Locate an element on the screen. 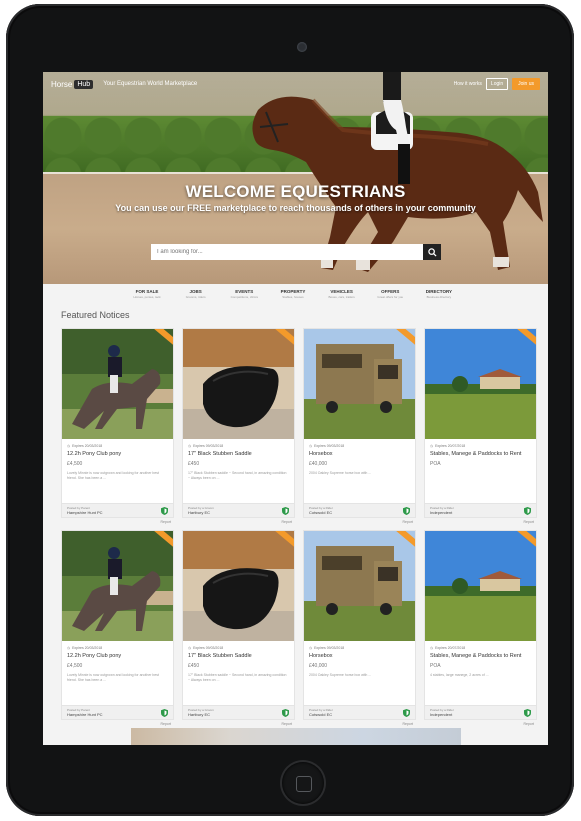 The image size is (581, 821). category-desc: Stables, houses is located at coordinates (293, 297).